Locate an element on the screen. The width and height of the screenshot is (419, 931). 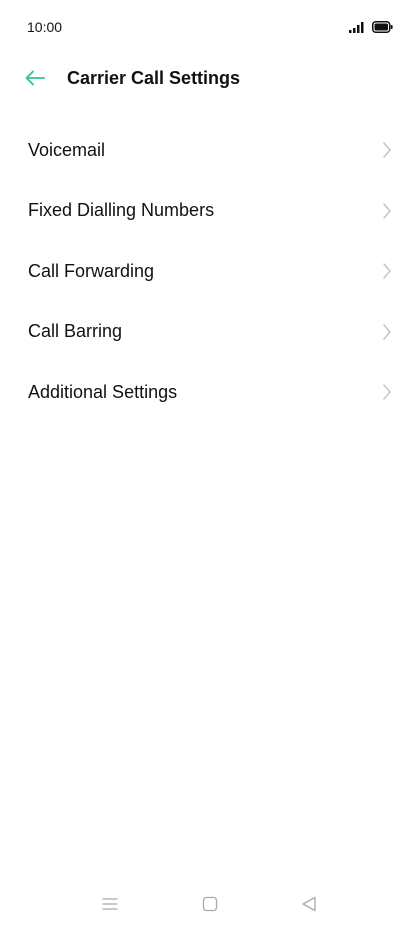
nav-home-button is located at coordinates (210, 906).